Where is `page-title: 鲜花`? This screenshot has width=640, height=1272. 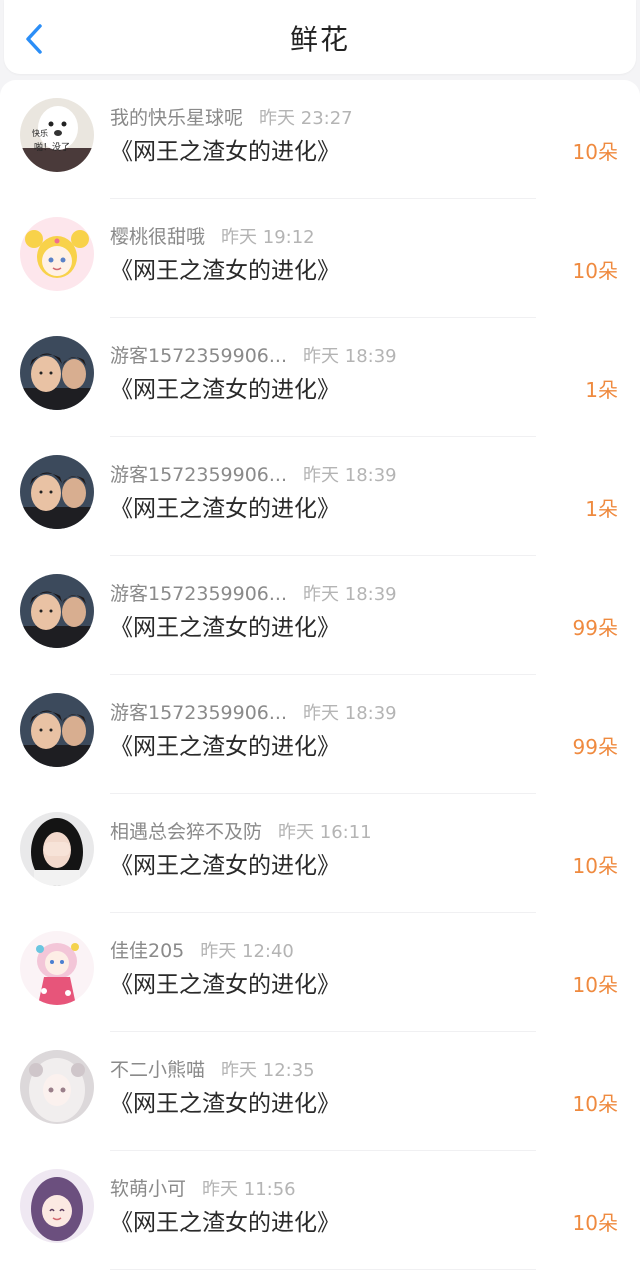 page-title: 鲜花 is located at coordinates (319, 39).